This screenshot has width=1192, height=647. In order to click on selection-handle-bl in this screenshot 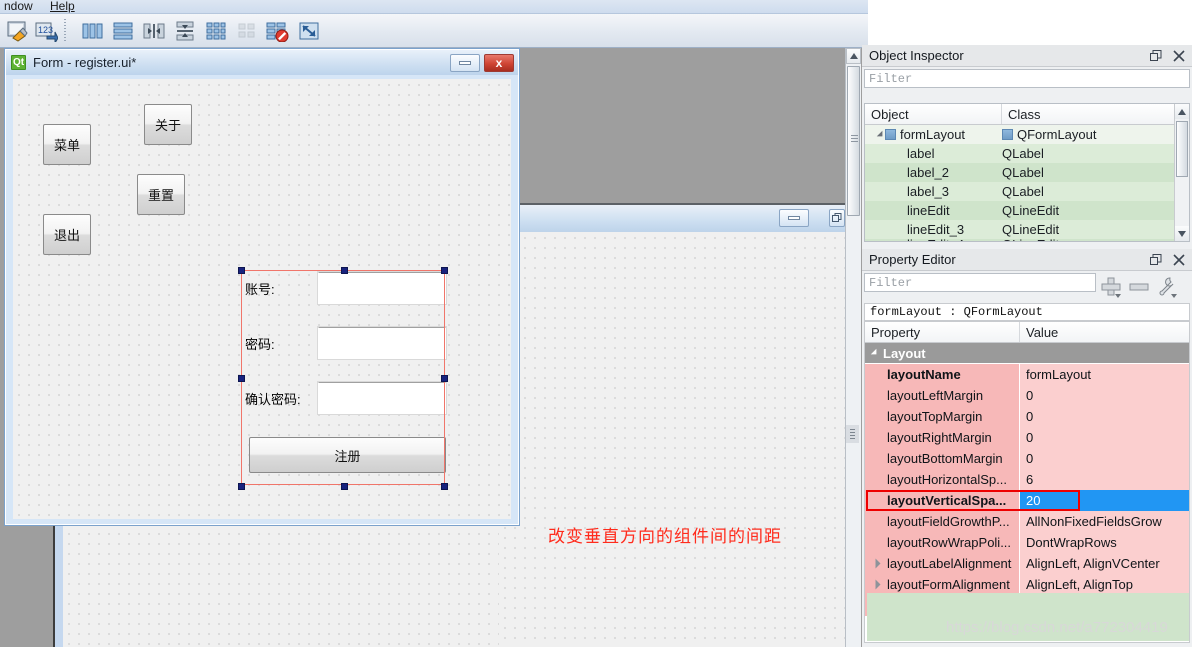, I will do `click(241, 486)`.